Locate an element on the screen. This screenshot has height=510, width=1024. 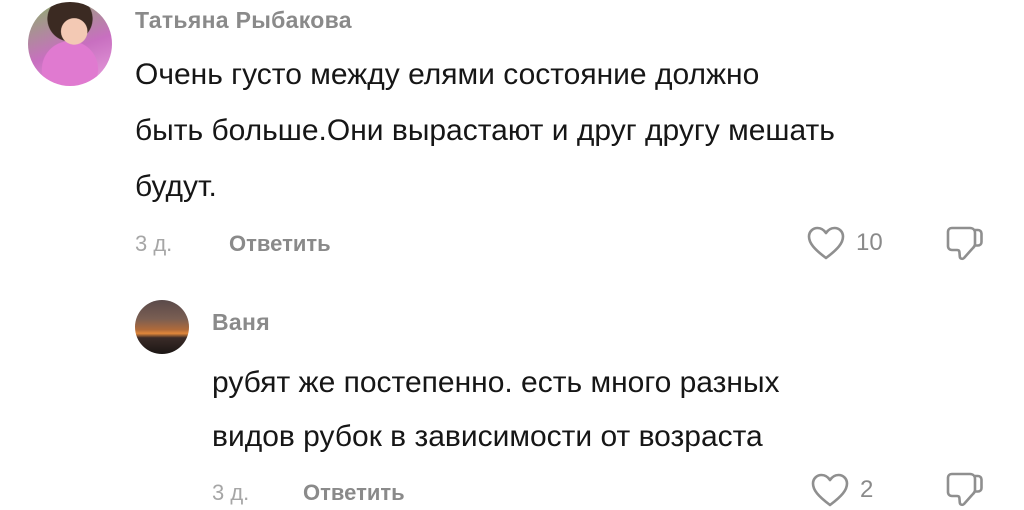
comment-text-line: видов рубок в зависимости от возраста is located at coordinates (487, 436).